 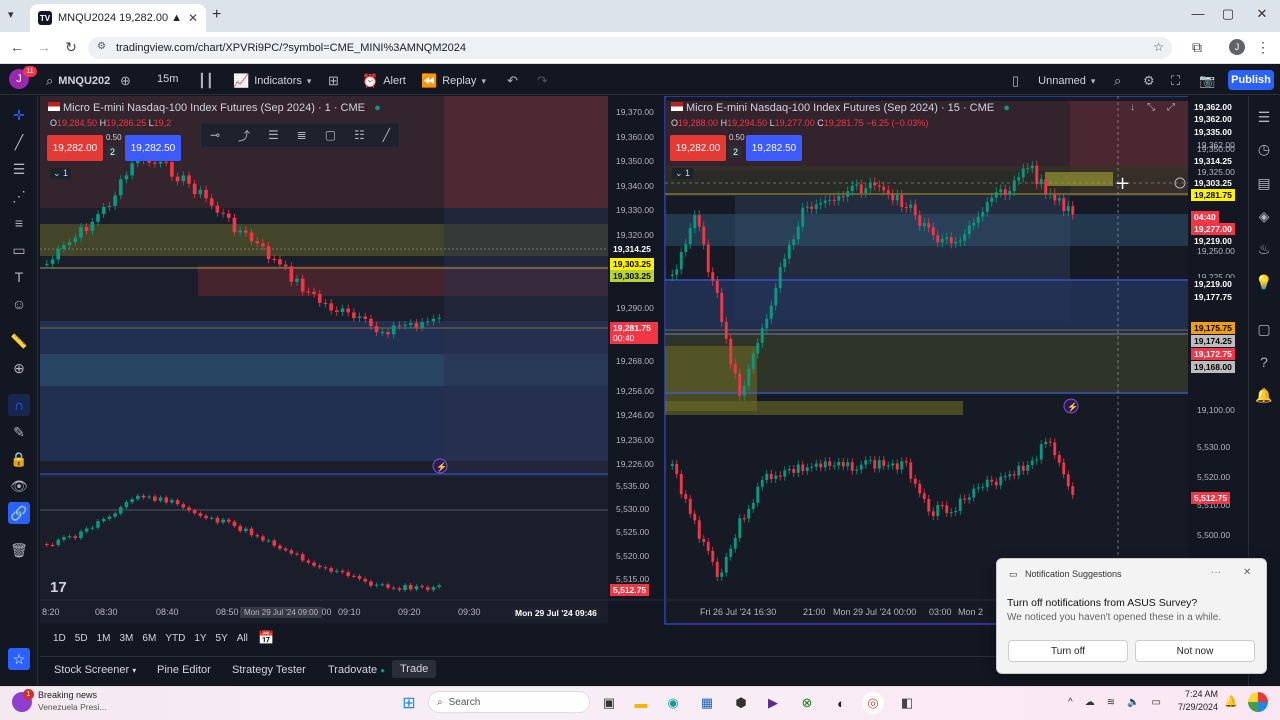 I want to click on data-window-icon: ▤, so click(x=1264, y=183).